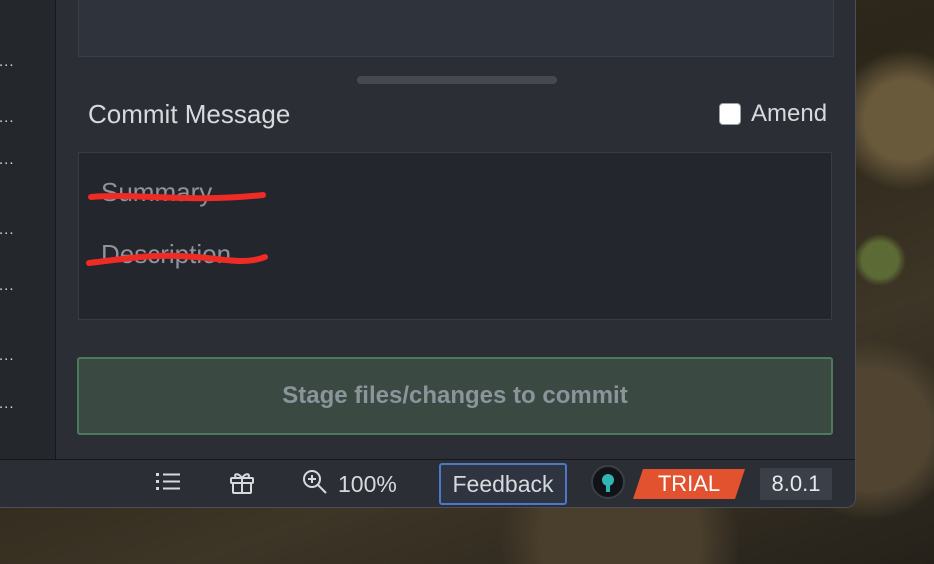 The height and width of the screenshot is (564, 934). I want to click on amend-option: Amend, so click(773, 114).